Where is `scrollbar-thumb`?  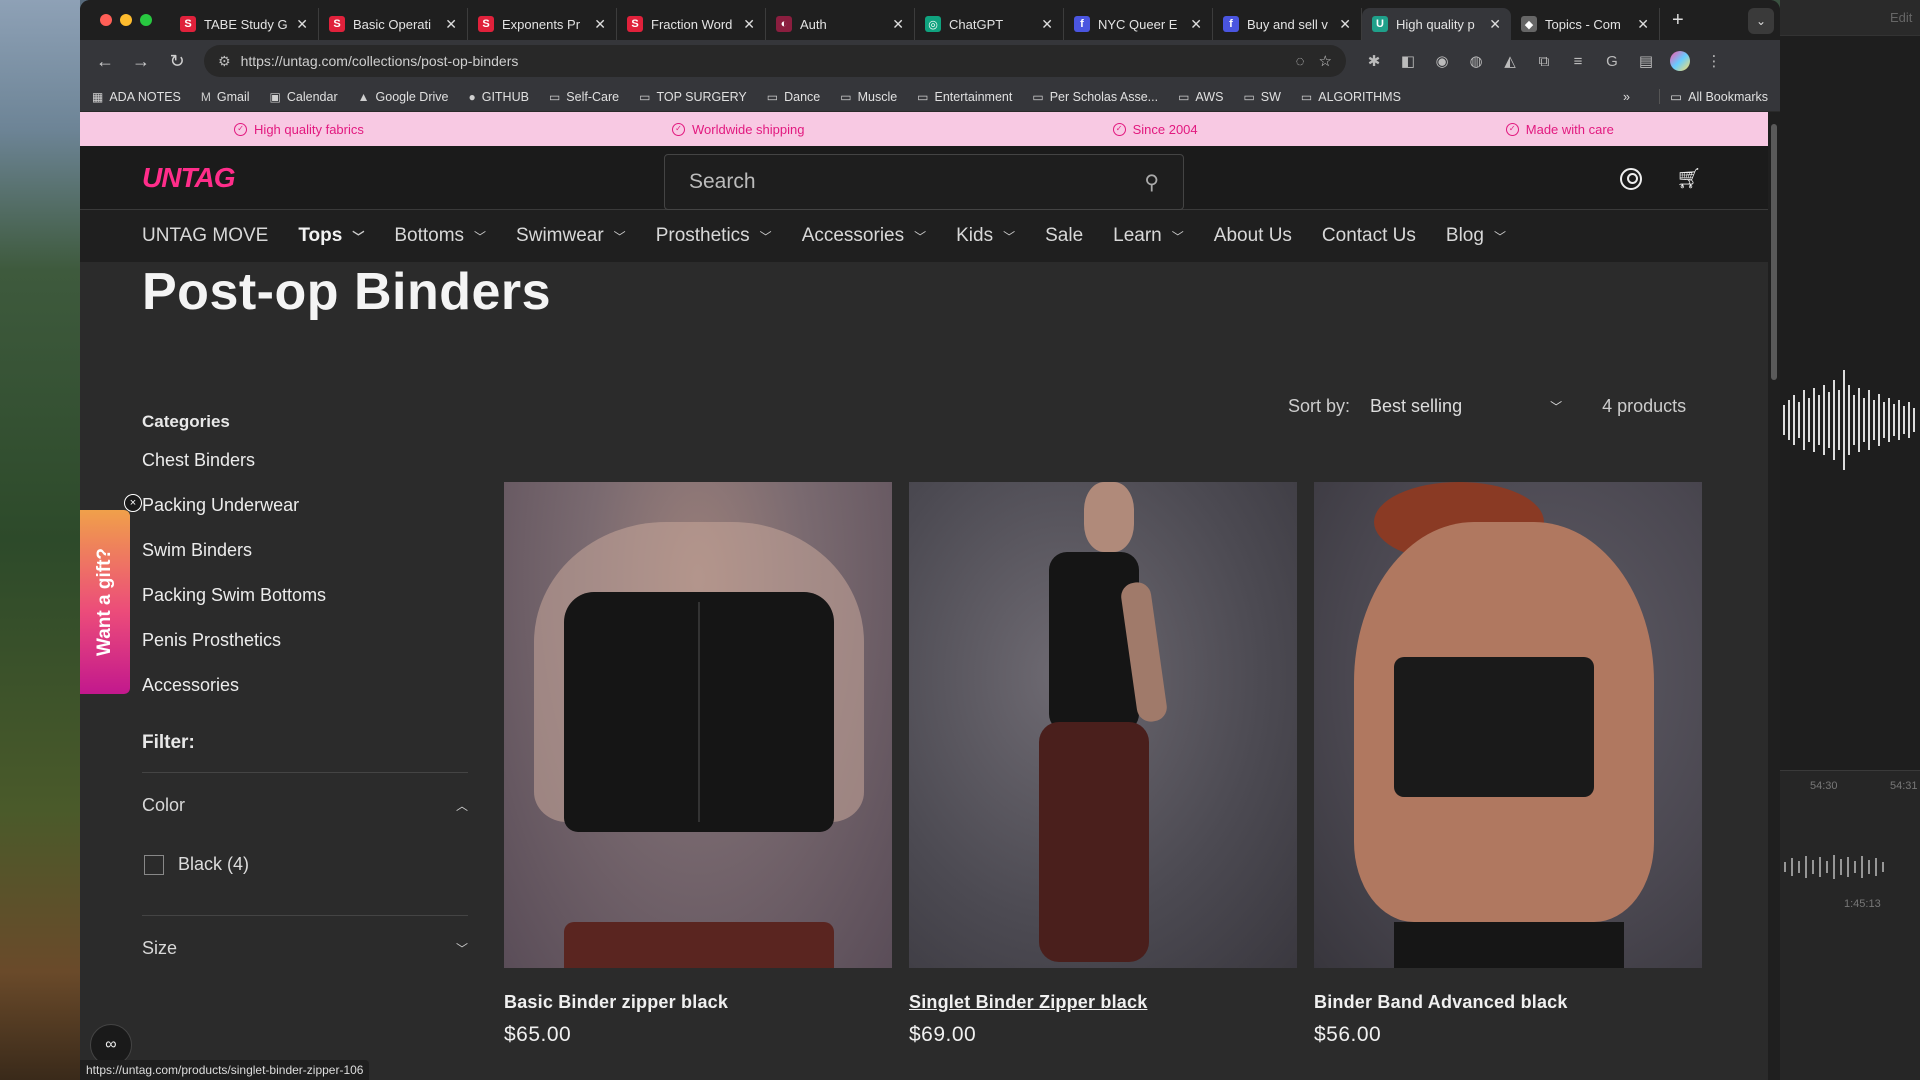 scrollbar-thumb is located at coordinates (1774, 252).